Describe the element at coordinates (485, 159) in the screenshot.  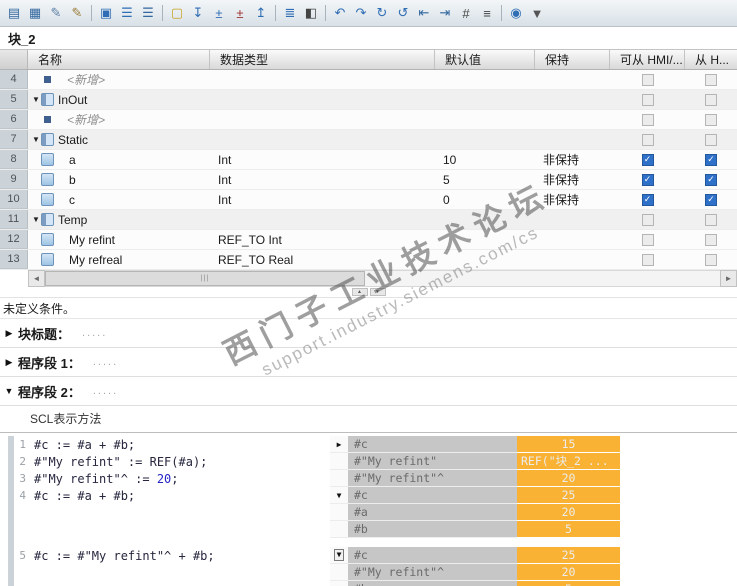
I see `var-default-value: 10` at that location.